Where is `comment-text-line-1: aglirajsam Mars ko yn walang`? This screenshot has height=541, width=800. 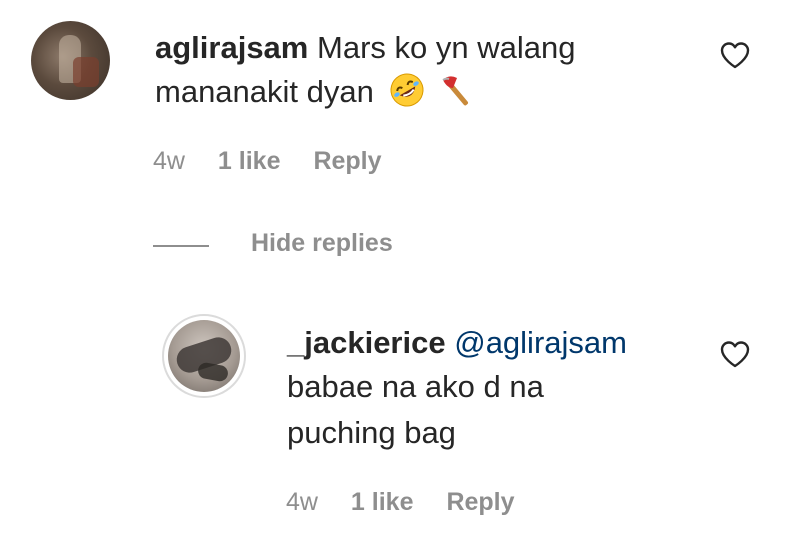 comment-text-line-1: aglirajsam Mars ko yn walang is located at coordinates (365, 48).